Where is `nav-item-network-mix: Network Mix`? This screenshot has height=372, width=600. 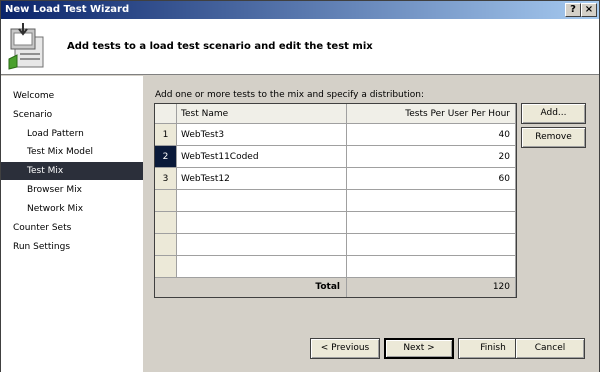
nav-item-network-mix: Network Mix is located at coordinates (72, 209).